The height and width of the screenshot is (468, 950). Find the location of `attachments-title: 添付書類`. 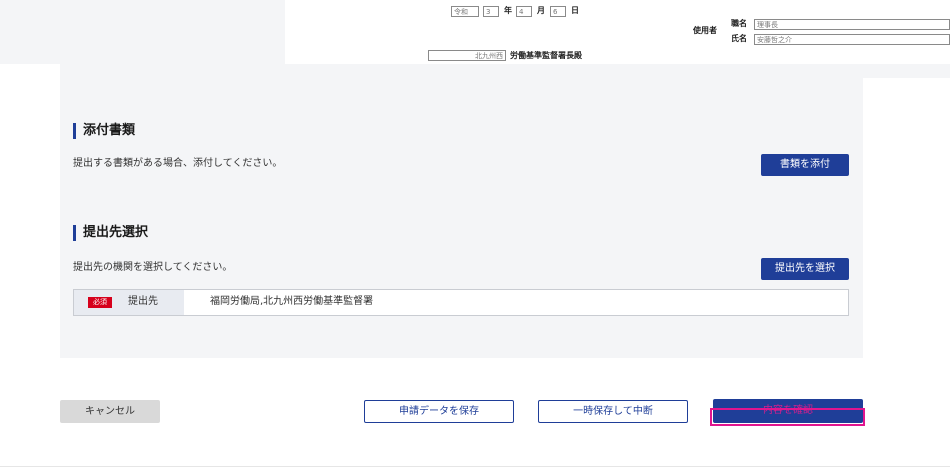

attachments-title: 添付書類 is located at coordinates (104, 131).